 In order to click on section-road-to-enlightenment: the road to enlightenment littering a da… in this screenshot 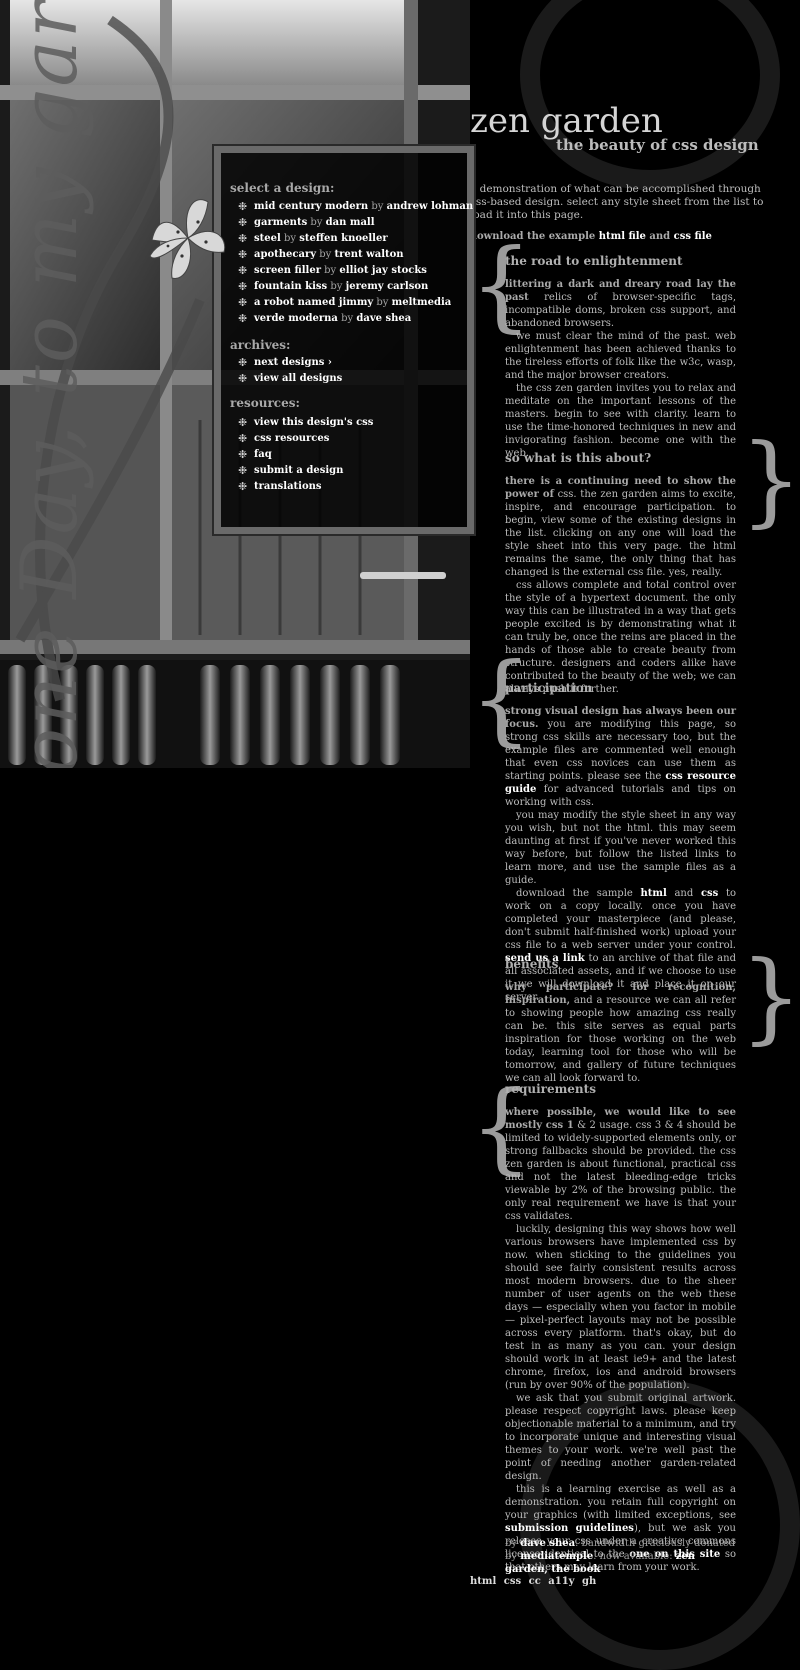, I will do `click(620, 357)`.